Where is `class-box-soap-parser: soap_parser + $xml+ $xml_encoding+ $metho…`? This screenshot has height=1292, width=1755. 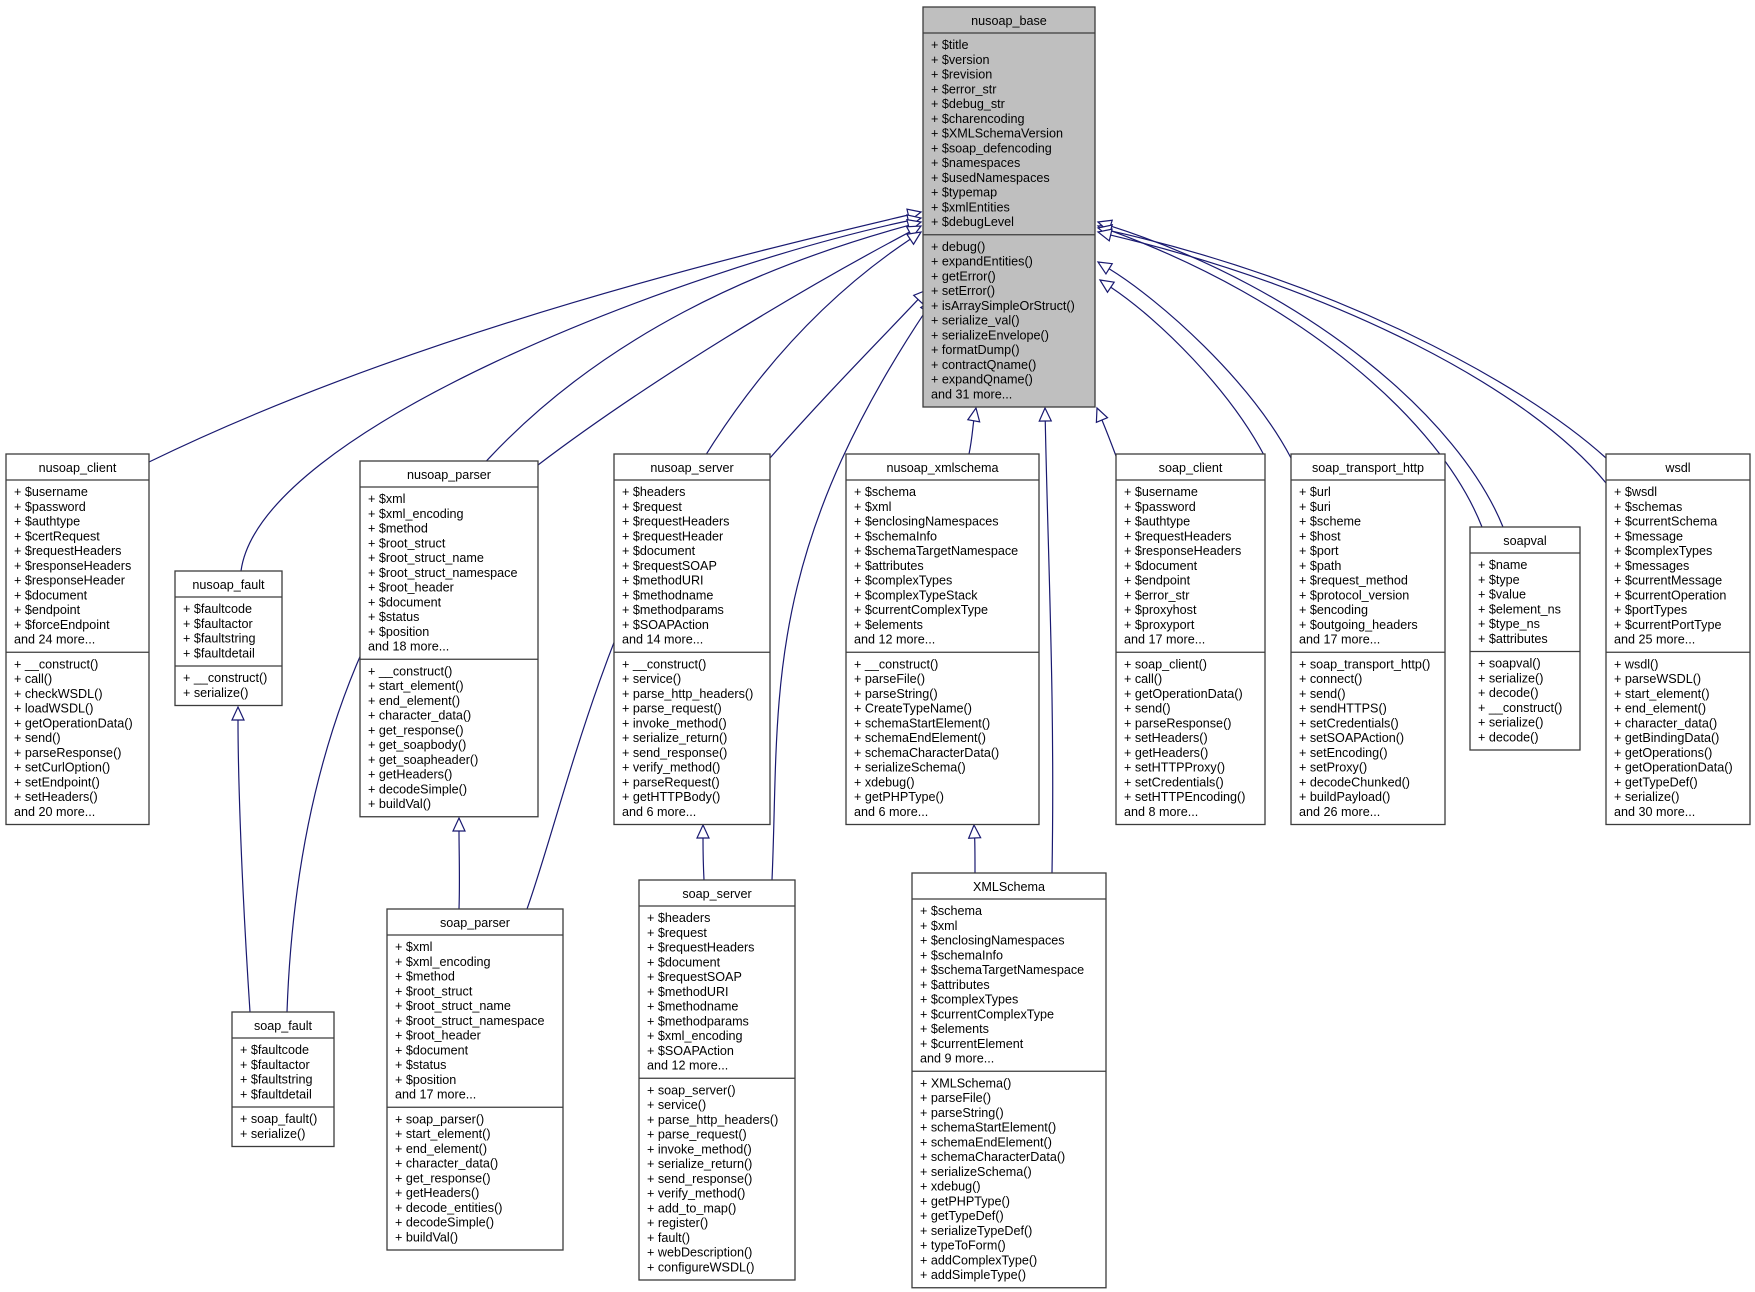 class-box-soap-parser: soap_parser + $xml+ $xml_encoding+ $metho… is located at coordinates (475, 1079).